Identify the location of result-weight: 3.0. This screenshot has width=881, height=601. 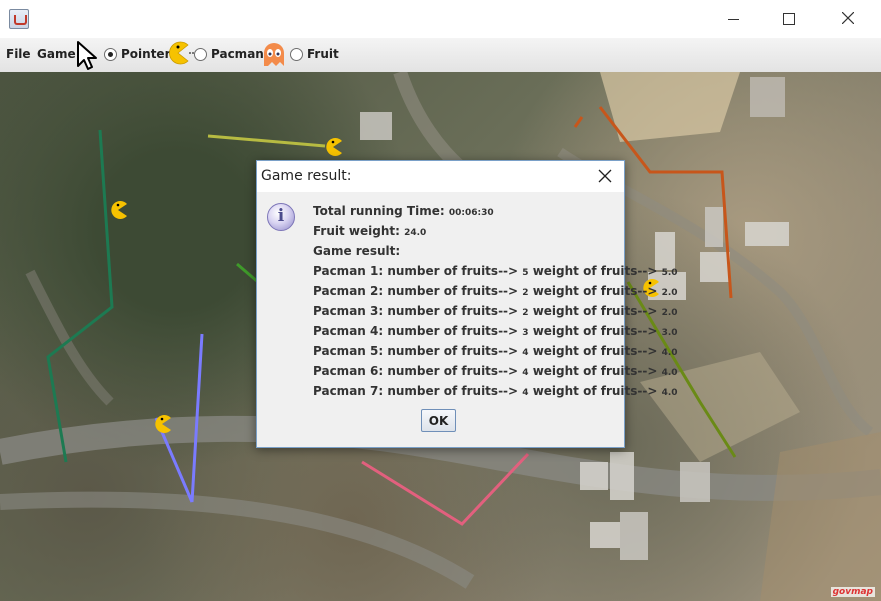
(669, 333).